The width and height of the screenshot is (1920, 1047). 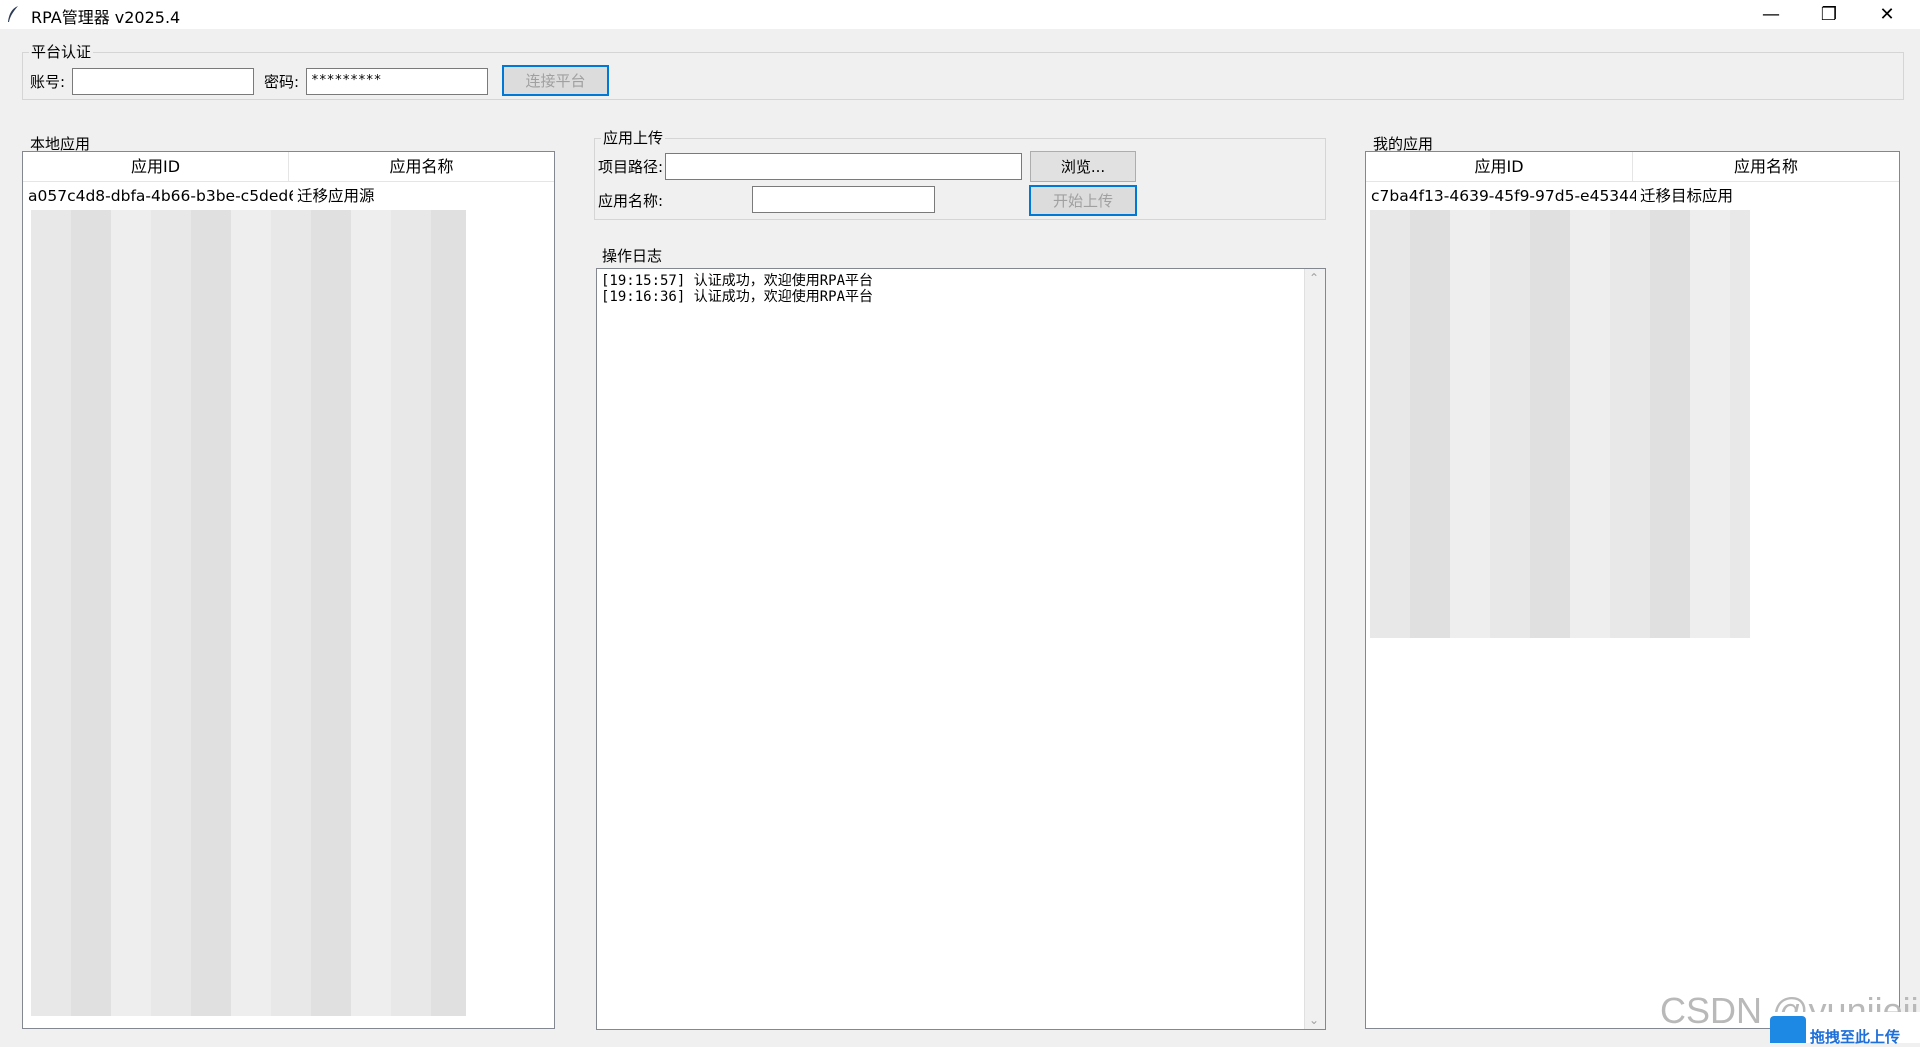 I want to click on title-bar: RPA管理器 v2025.4 — ❐ ✕, so click(x=960, y=14).